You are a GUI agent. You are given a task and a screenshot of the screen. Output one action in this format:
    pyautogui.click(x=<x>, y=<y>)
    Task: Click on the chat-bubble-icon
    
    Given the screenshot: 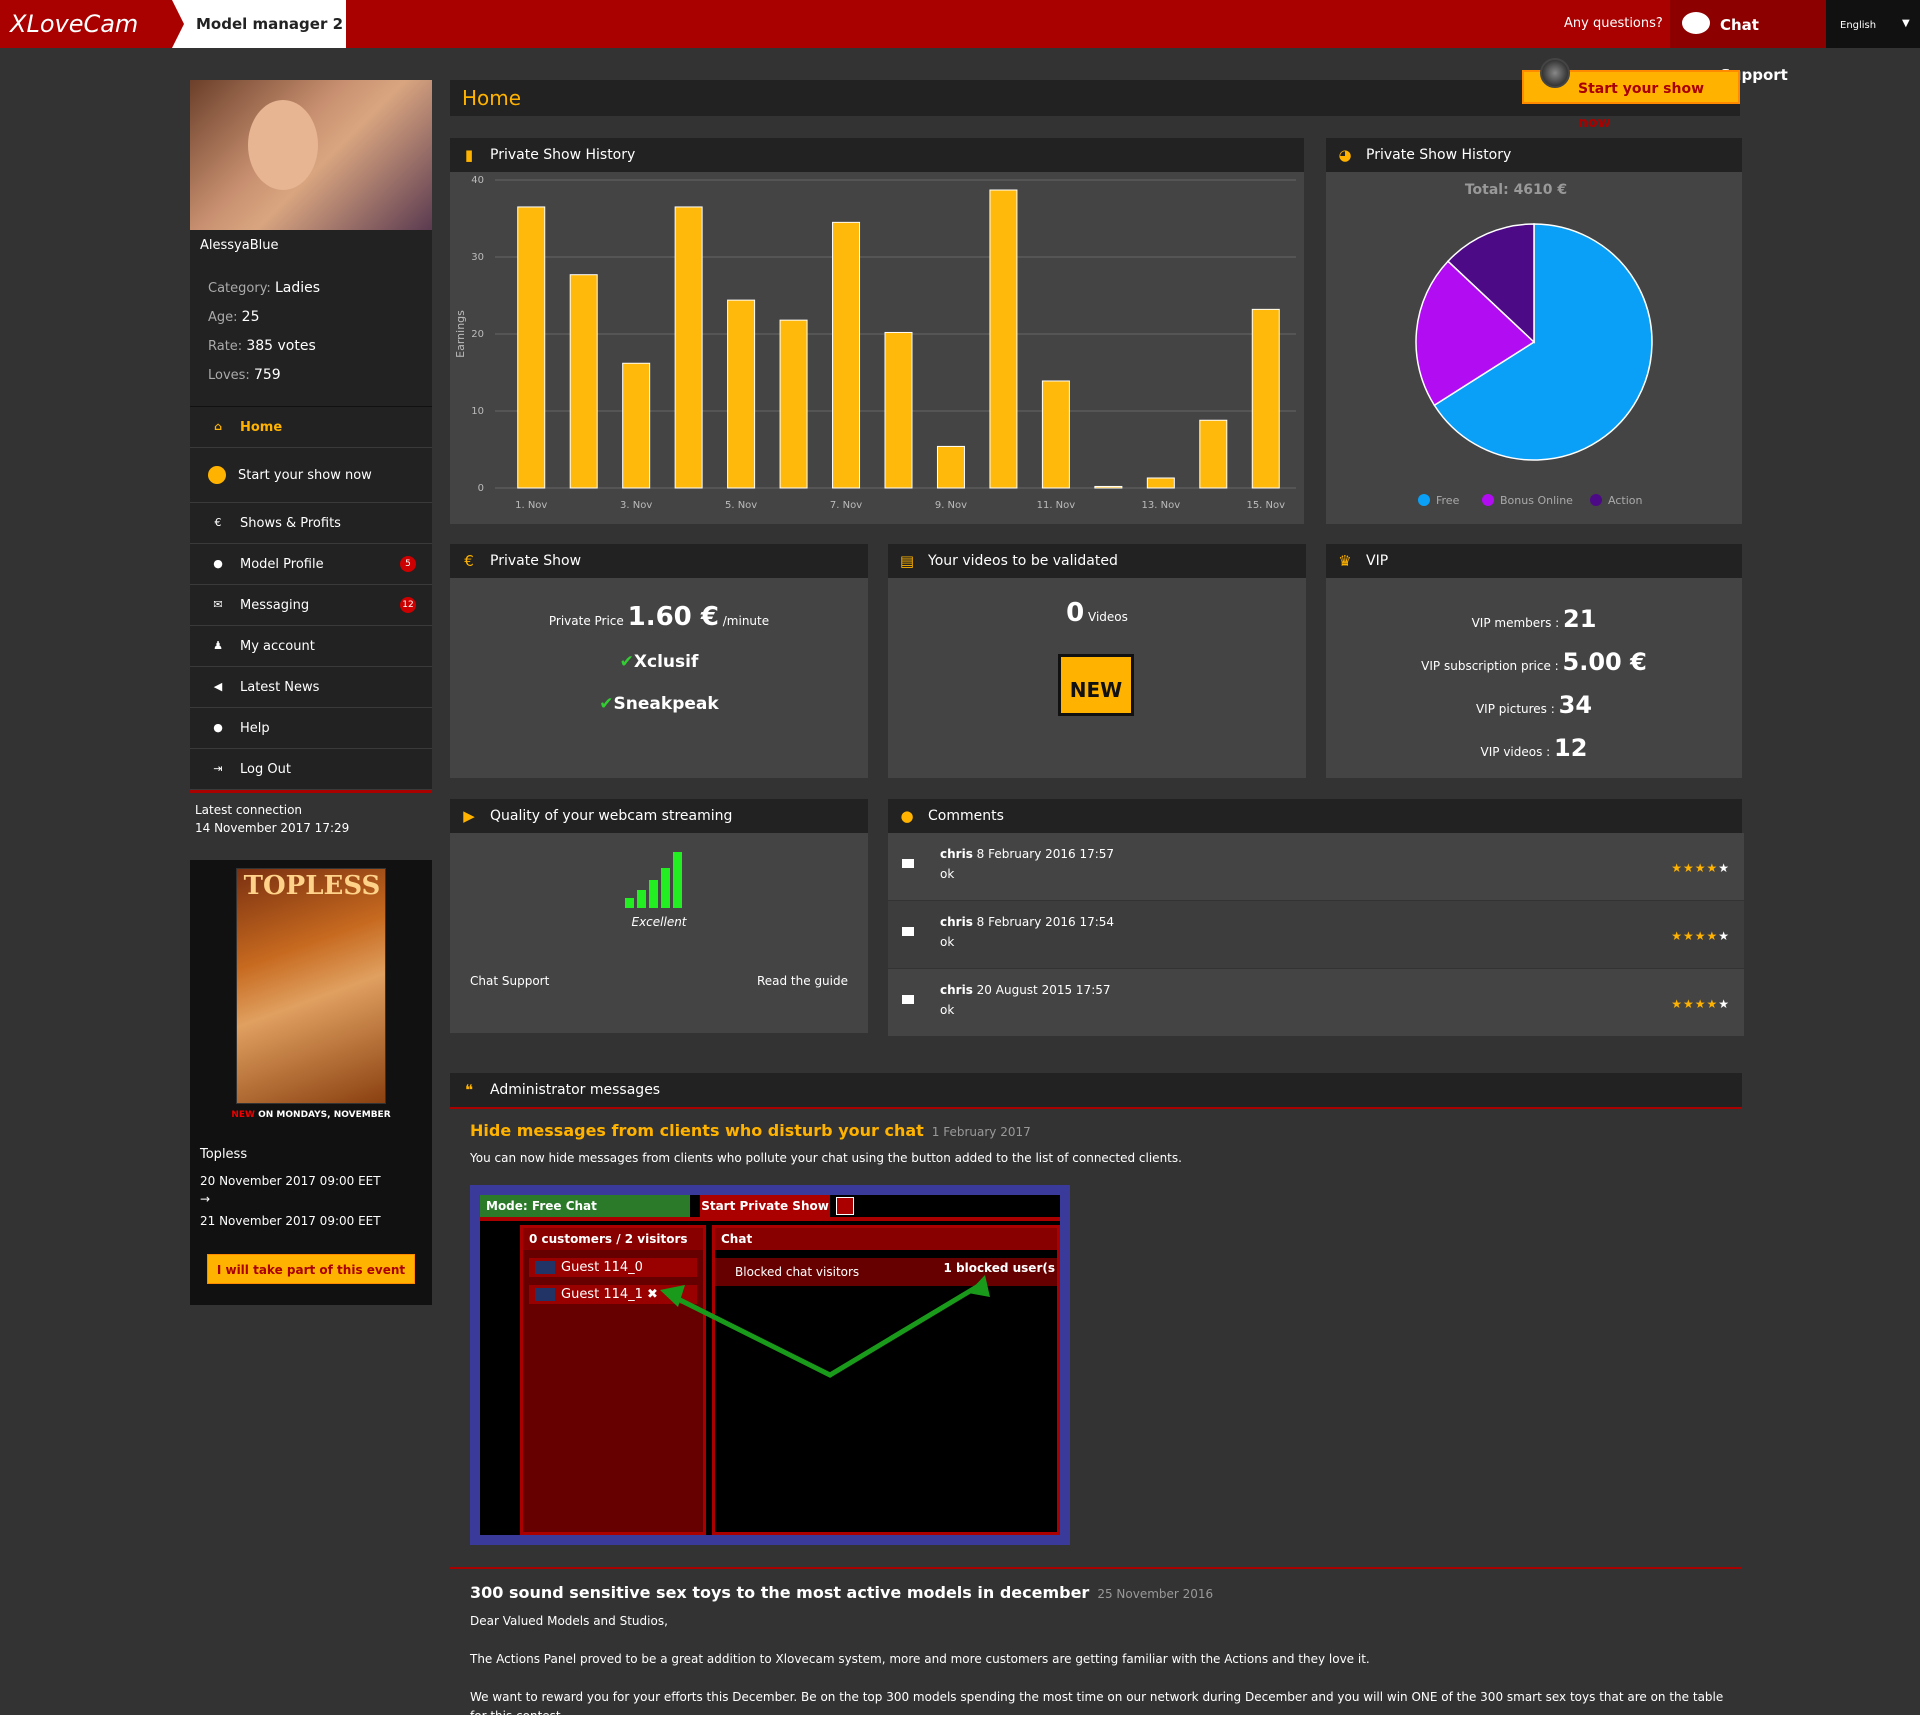 What is the action you would take?
    pyautogui.click(x=1696, y=23)
    